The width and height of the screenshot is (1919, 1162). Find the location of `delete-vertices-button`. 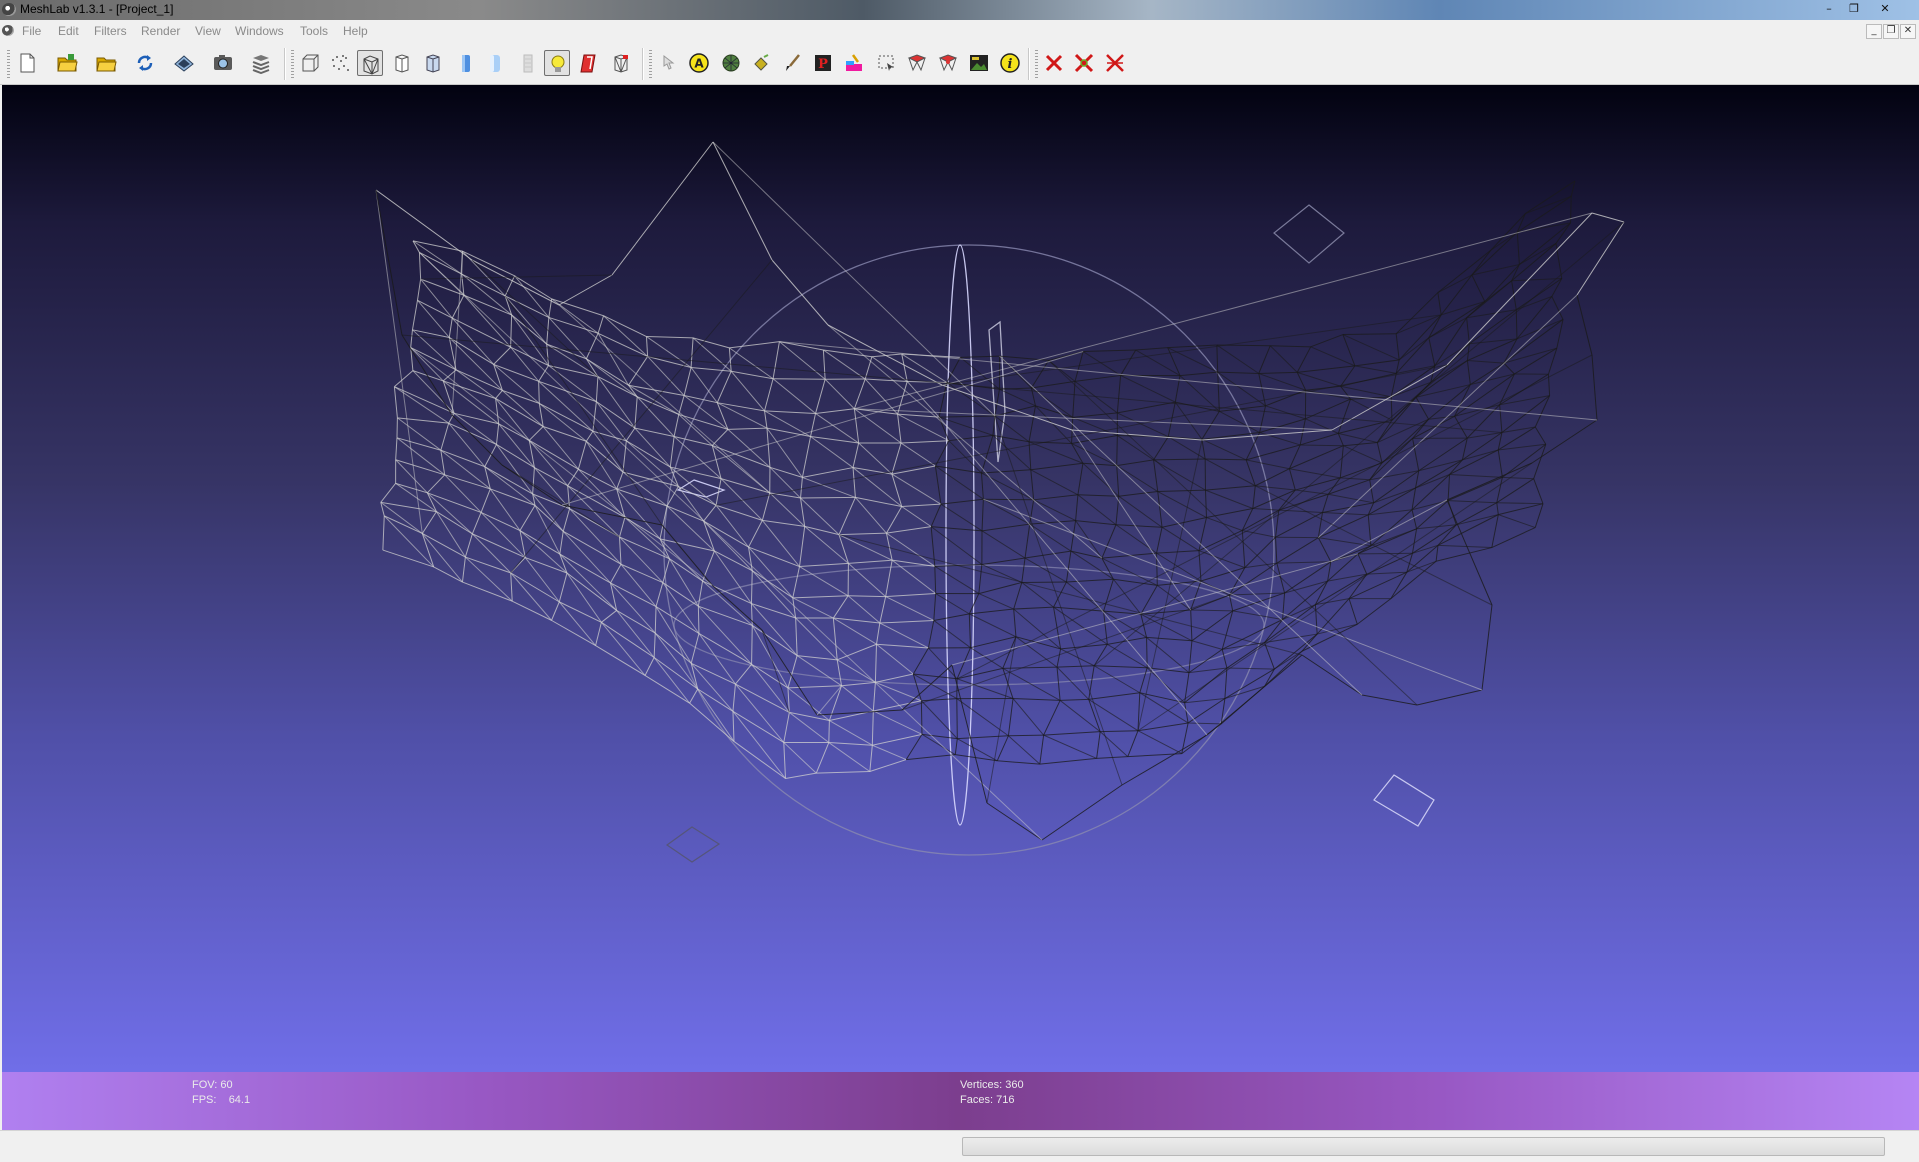

delete-vertices-button is located at coordinates (1084, 63).